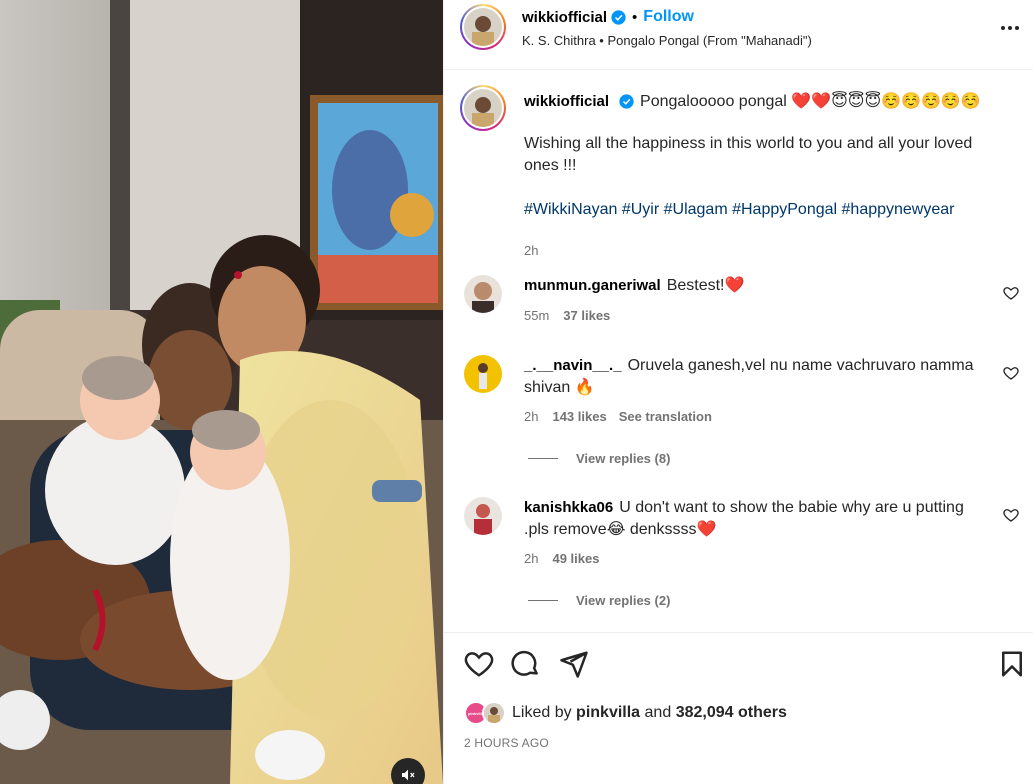  Describe the element at coordinates (665, 416) in the screenshot. I see `see-translation-link: See translation` at that location.